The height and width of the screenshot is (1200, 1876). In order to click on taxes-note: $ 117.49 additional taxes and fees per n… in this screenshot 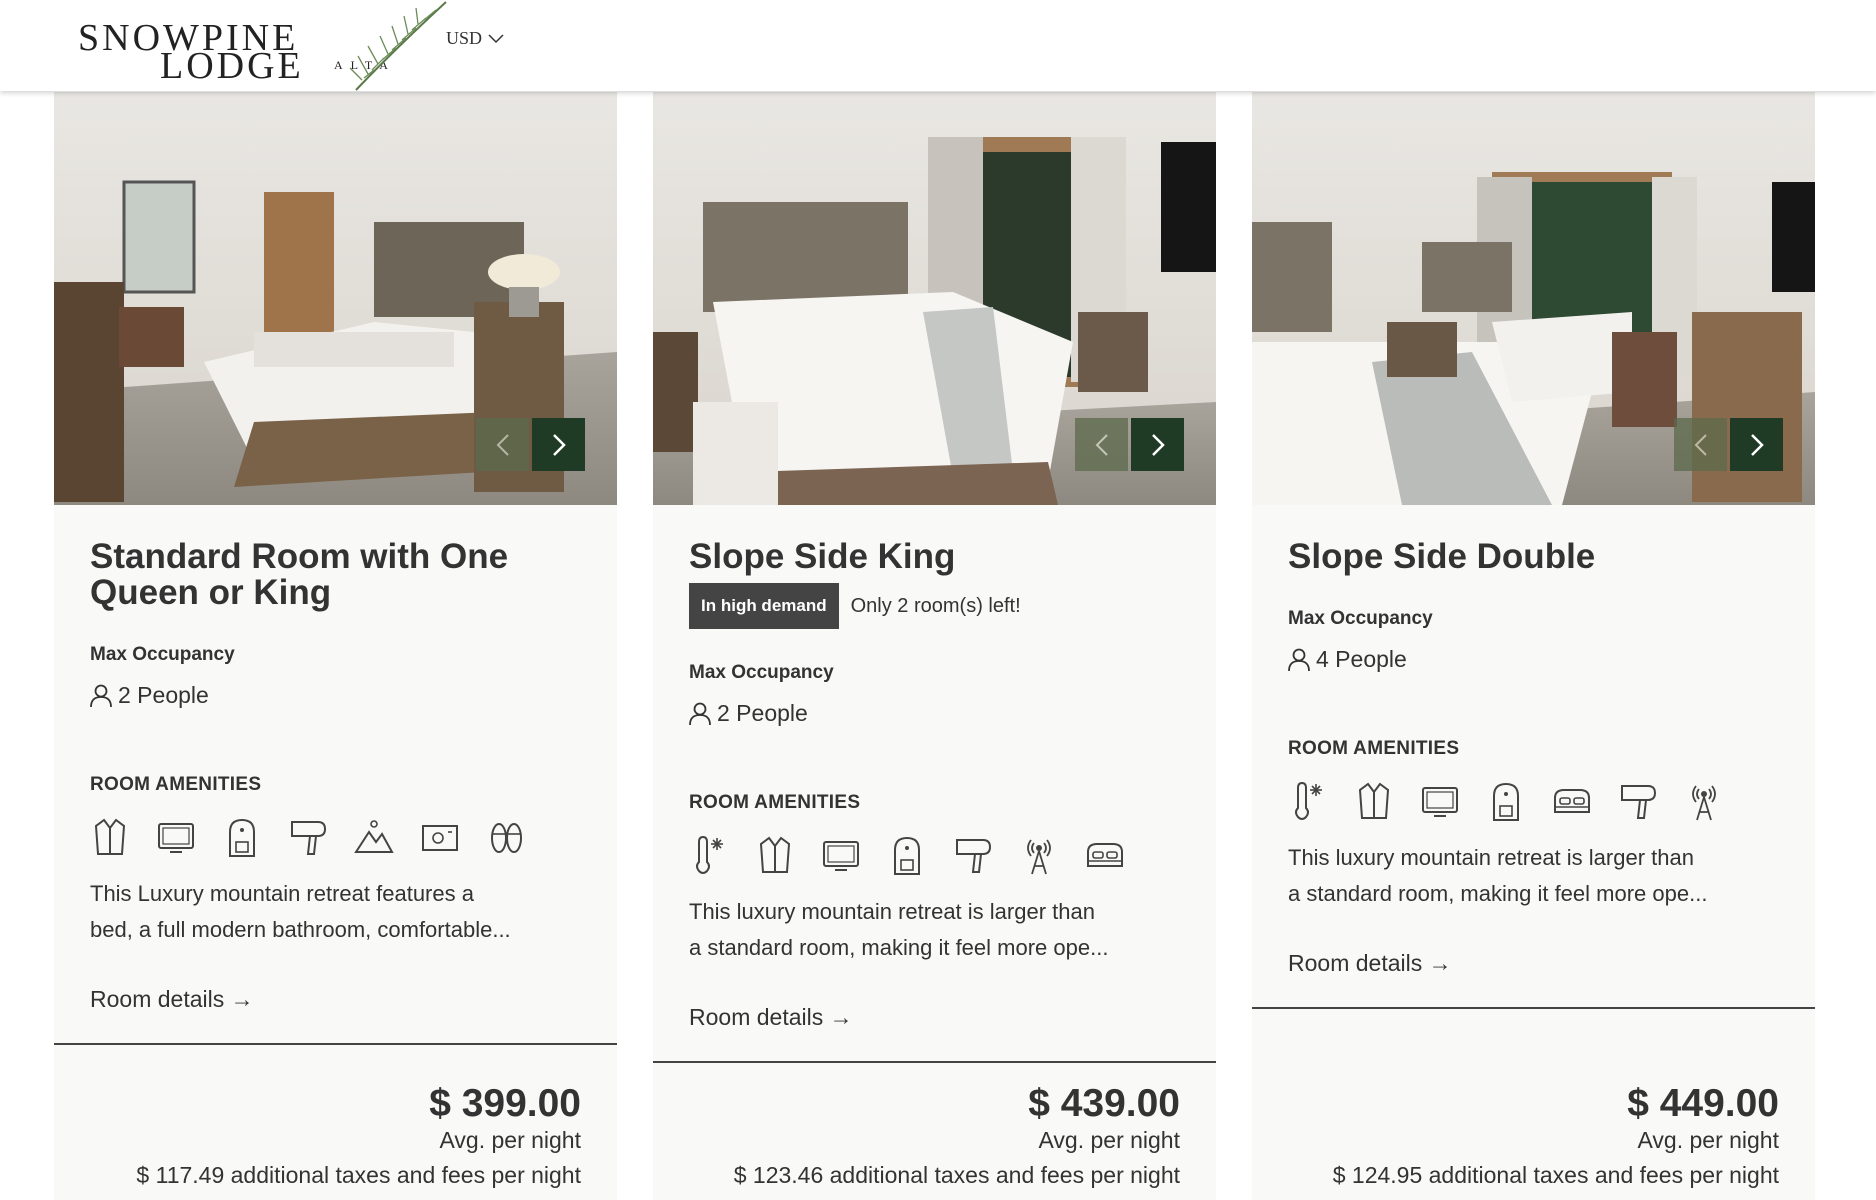, I will do `click(358, 1175)`.